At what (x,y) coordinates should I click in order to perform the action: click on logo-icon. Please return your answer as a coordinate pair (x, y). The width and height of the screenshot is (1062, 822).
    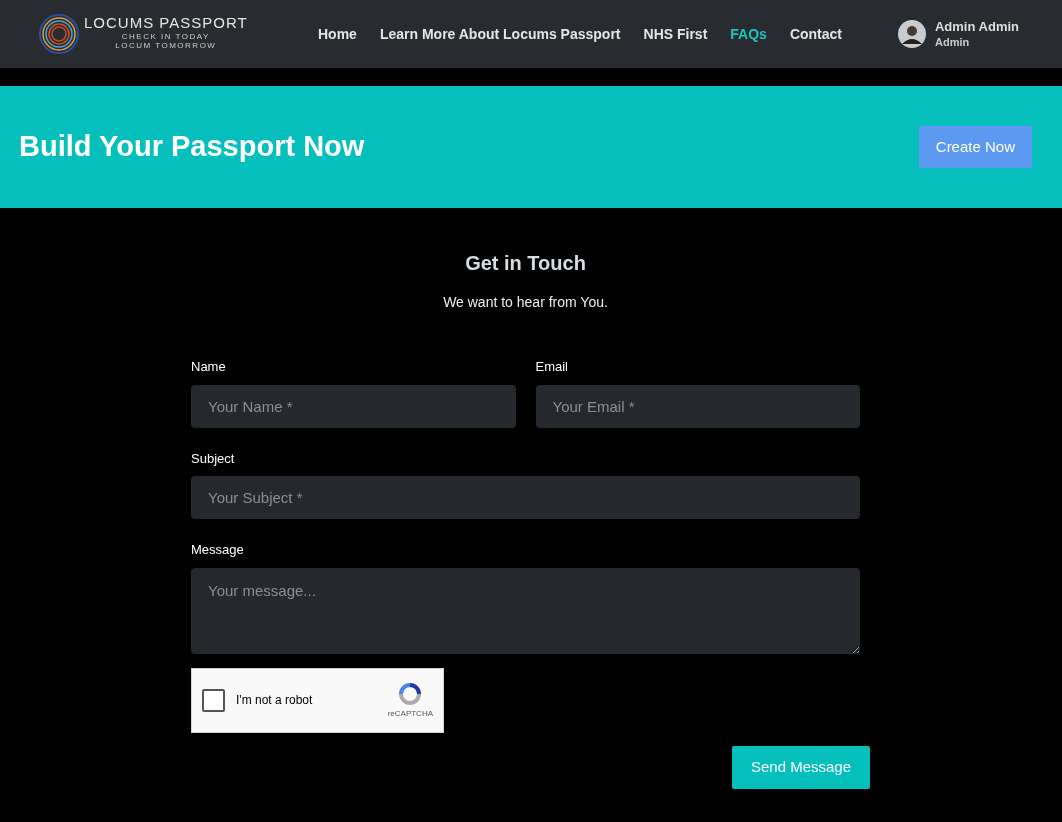
    Looking at the image, I should click on (59, 34).